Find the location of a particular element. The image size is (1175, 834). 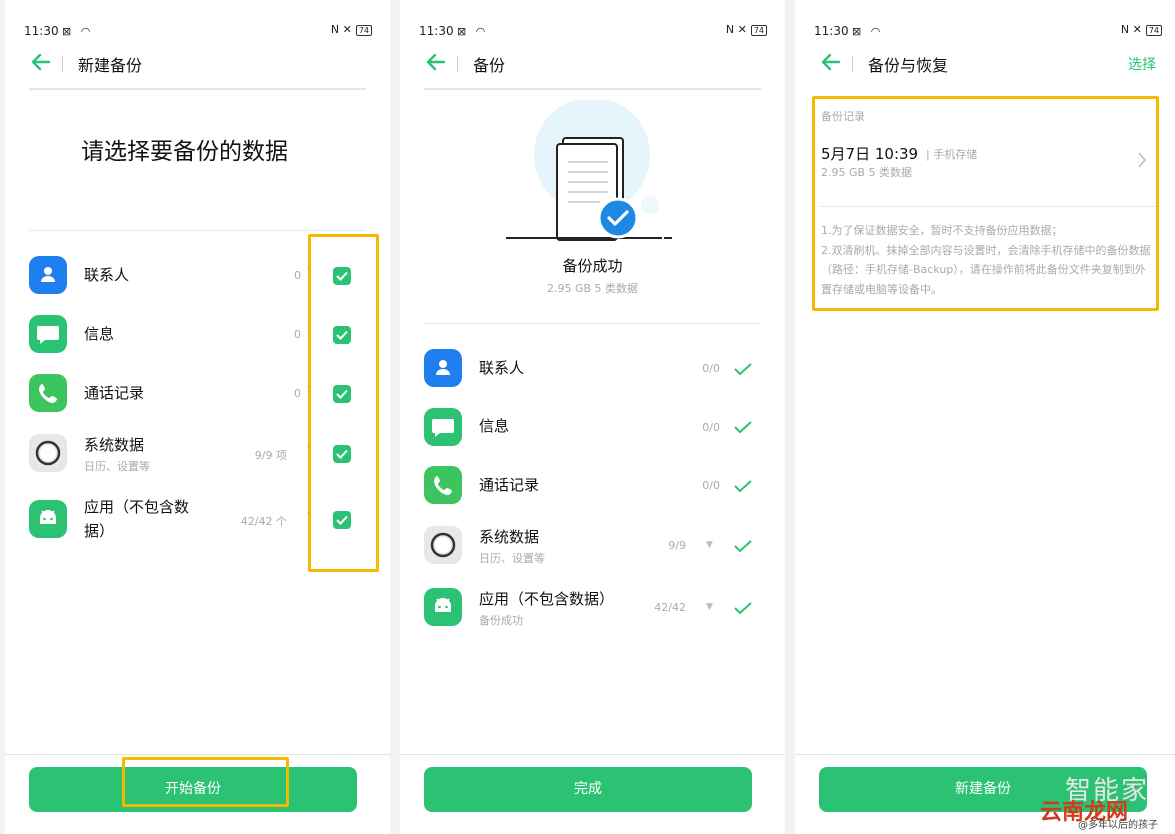

result-item-messages: 信息 0/0 is located at coordinates (592, 428).